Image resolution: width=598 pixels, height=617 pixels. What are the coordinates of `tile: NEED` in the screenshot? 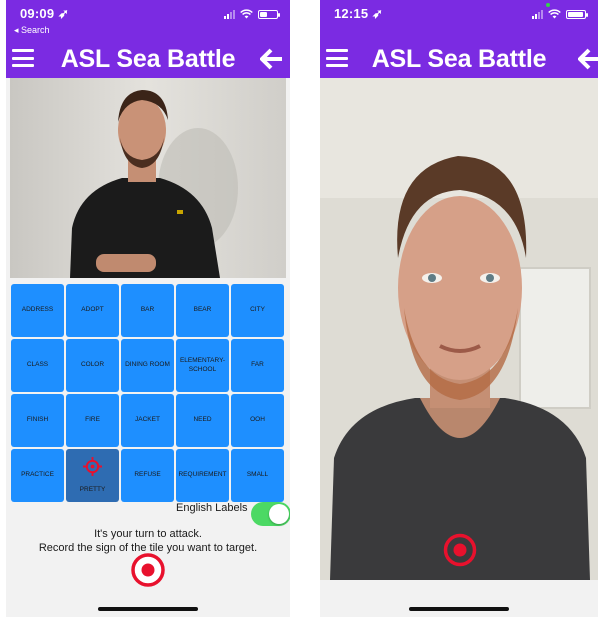 It's located at (202, 420).